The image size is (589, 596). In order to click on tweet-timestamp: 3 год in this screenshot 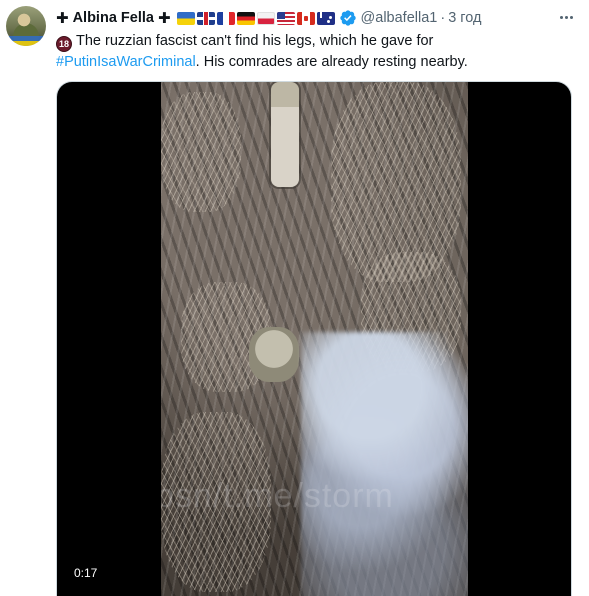, I will do `click(464, 18)`.